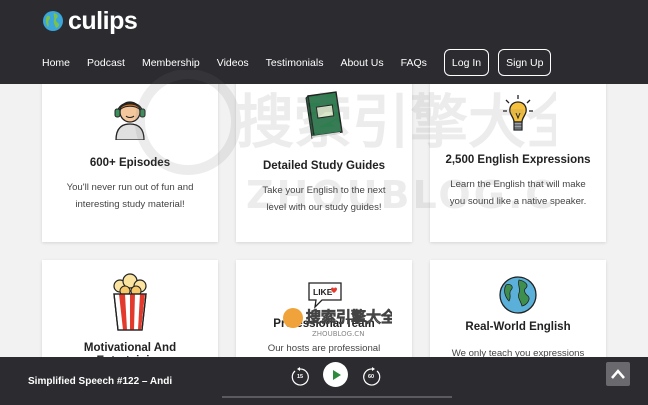 The width and height of the screenshot is (648, 405). I want to click on card-title: 2,500 English Expressions, so click(518, 160).